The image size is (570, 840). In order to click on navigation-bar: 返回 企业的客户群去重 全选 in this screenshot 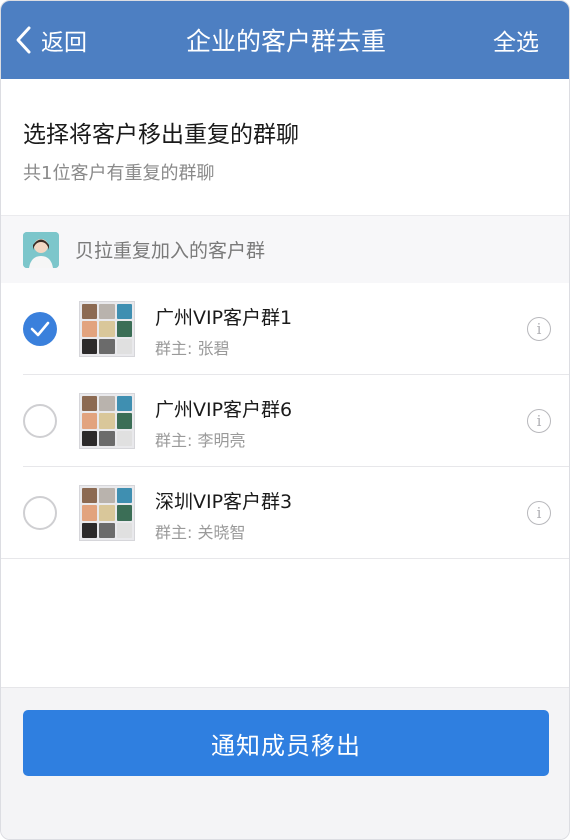, I will do `click(285, 40)`.